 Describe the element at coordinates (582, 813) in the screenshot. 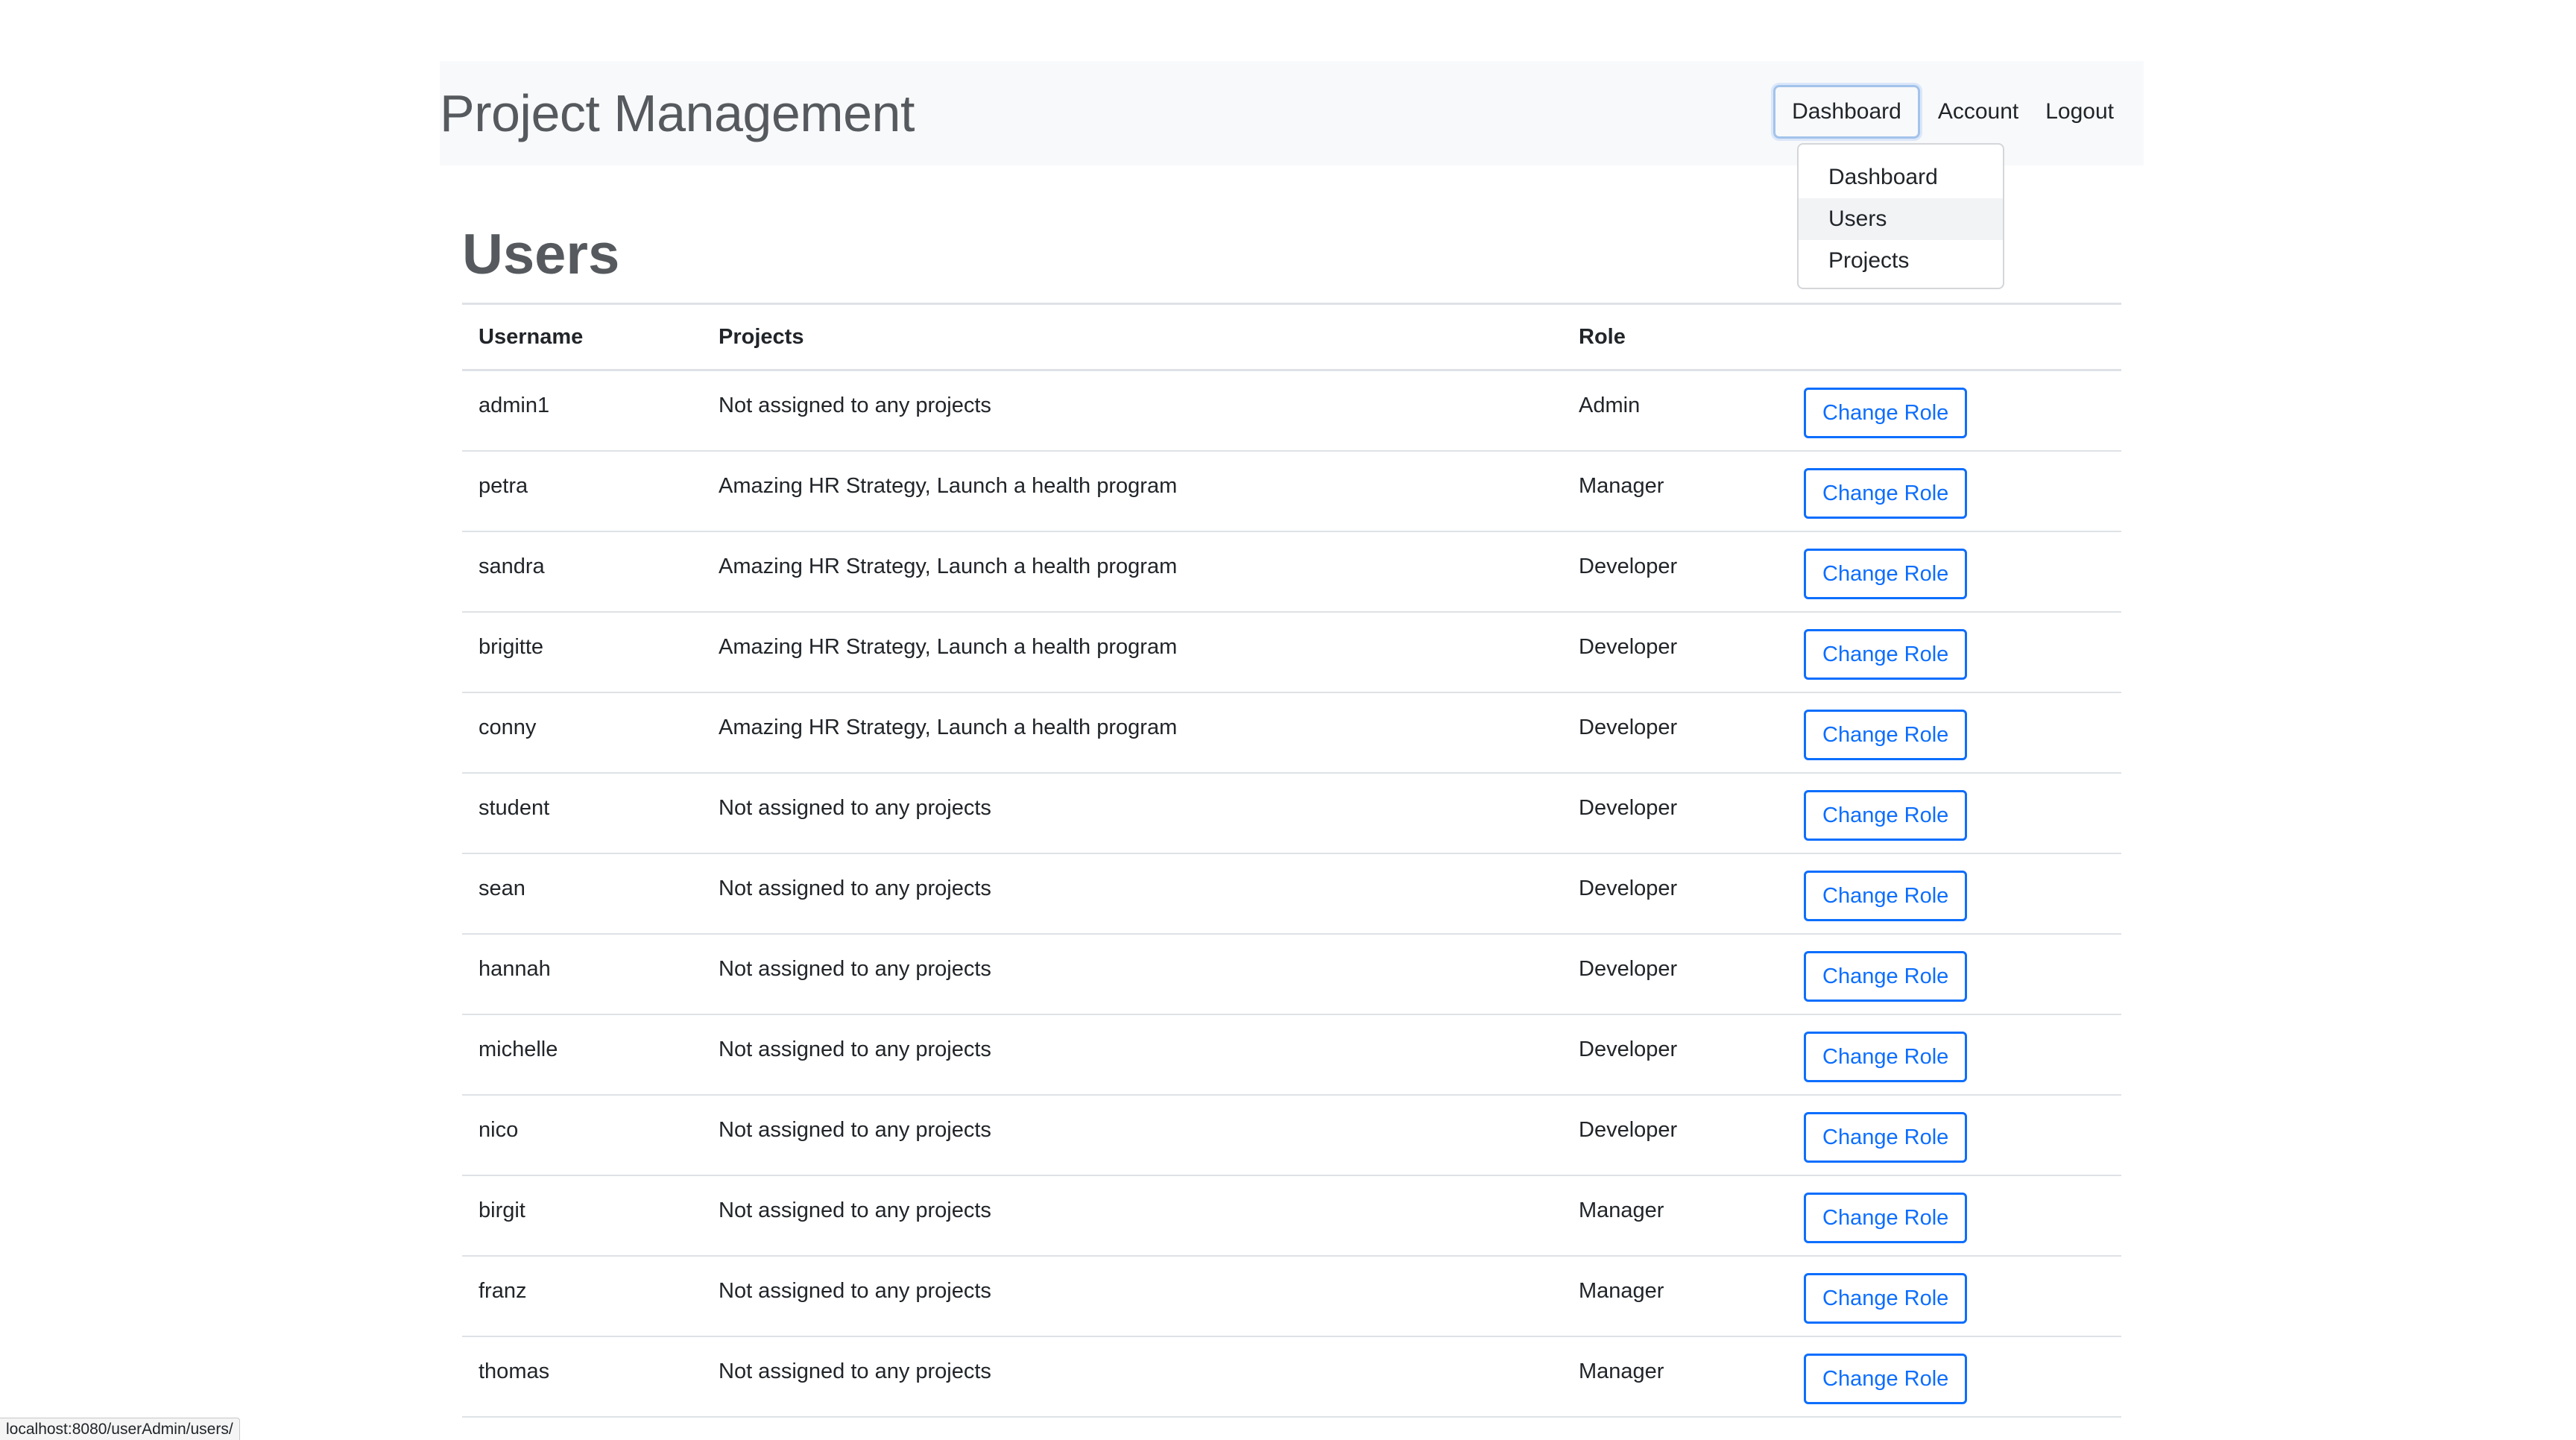

I see `cell-username: student` at that location.